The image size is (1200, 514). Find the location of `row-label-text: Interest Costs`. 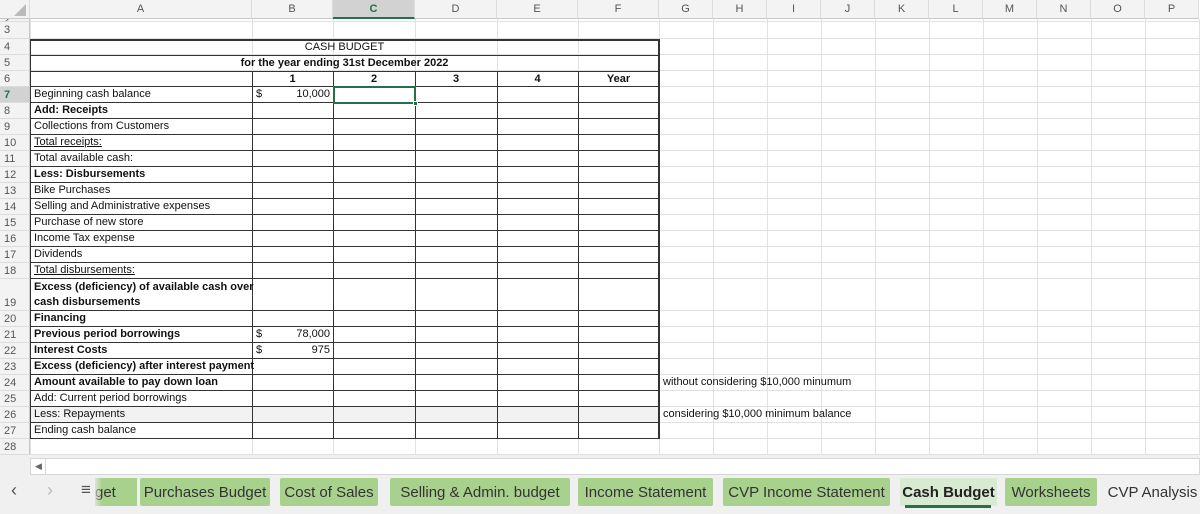

row-label-text: Interest Costs is located at coordinates (71, 350).